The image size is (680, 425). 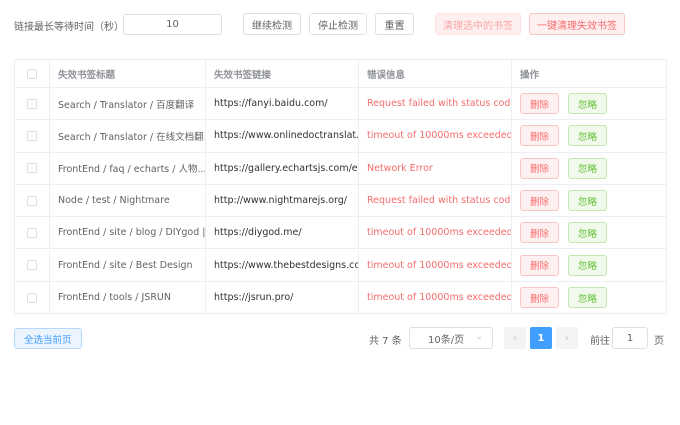 What do you see at coordinates (530, 75) in the screenshot?
I see `col-actions-header: 操作` at bounding box center [530, 75].